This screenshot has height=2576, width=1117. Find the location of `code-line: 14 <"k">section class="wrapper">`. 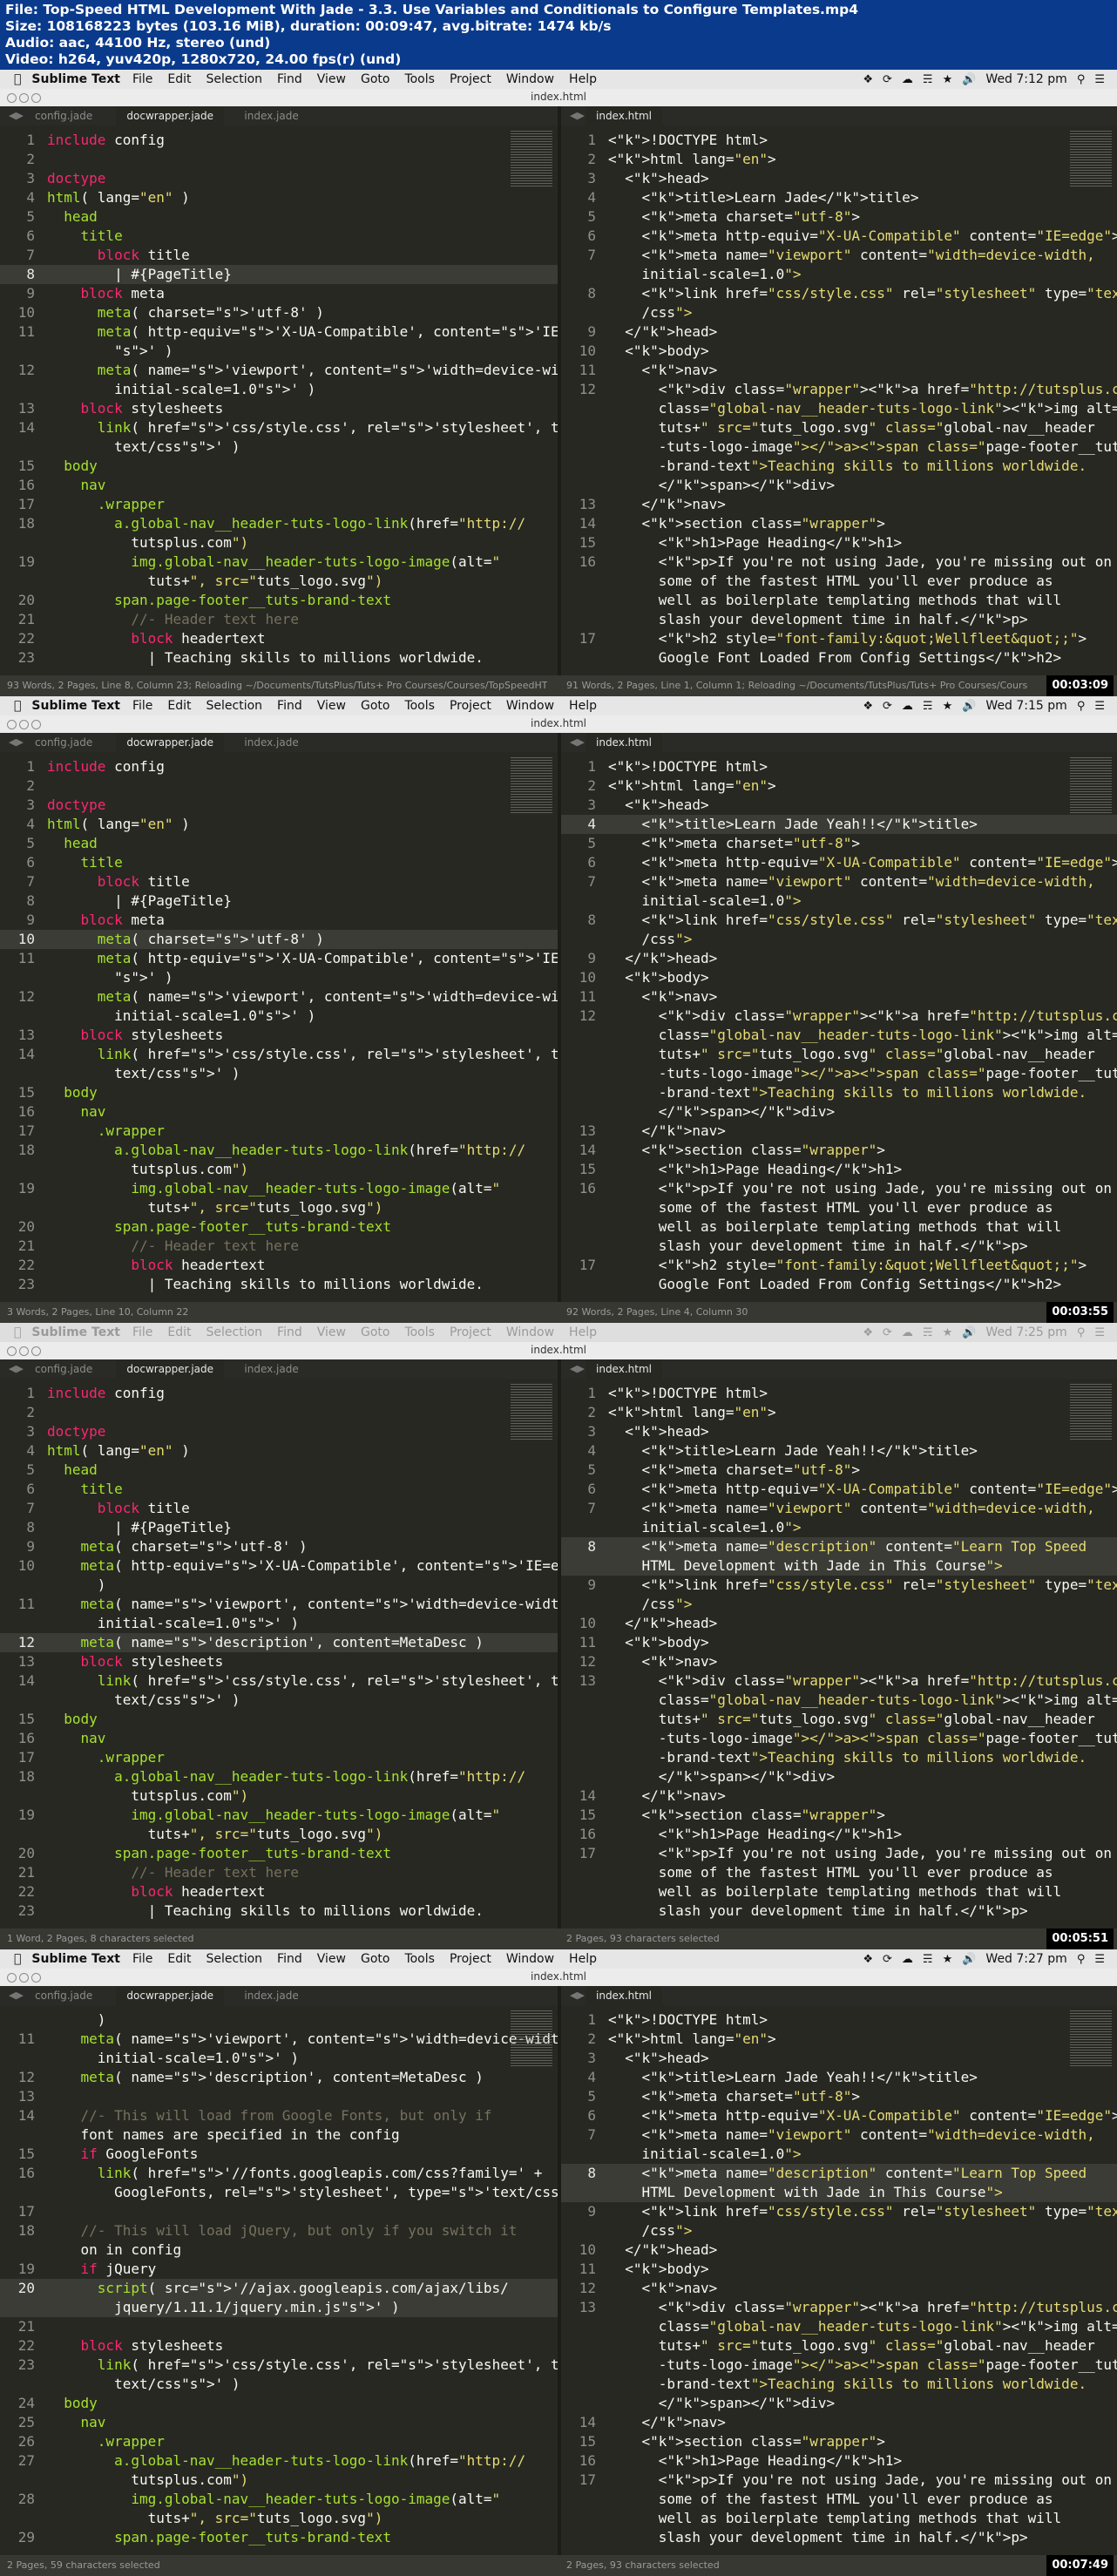

code-line: 14 <"k">section class="wrapper"> is located at coordinates (839, 523).